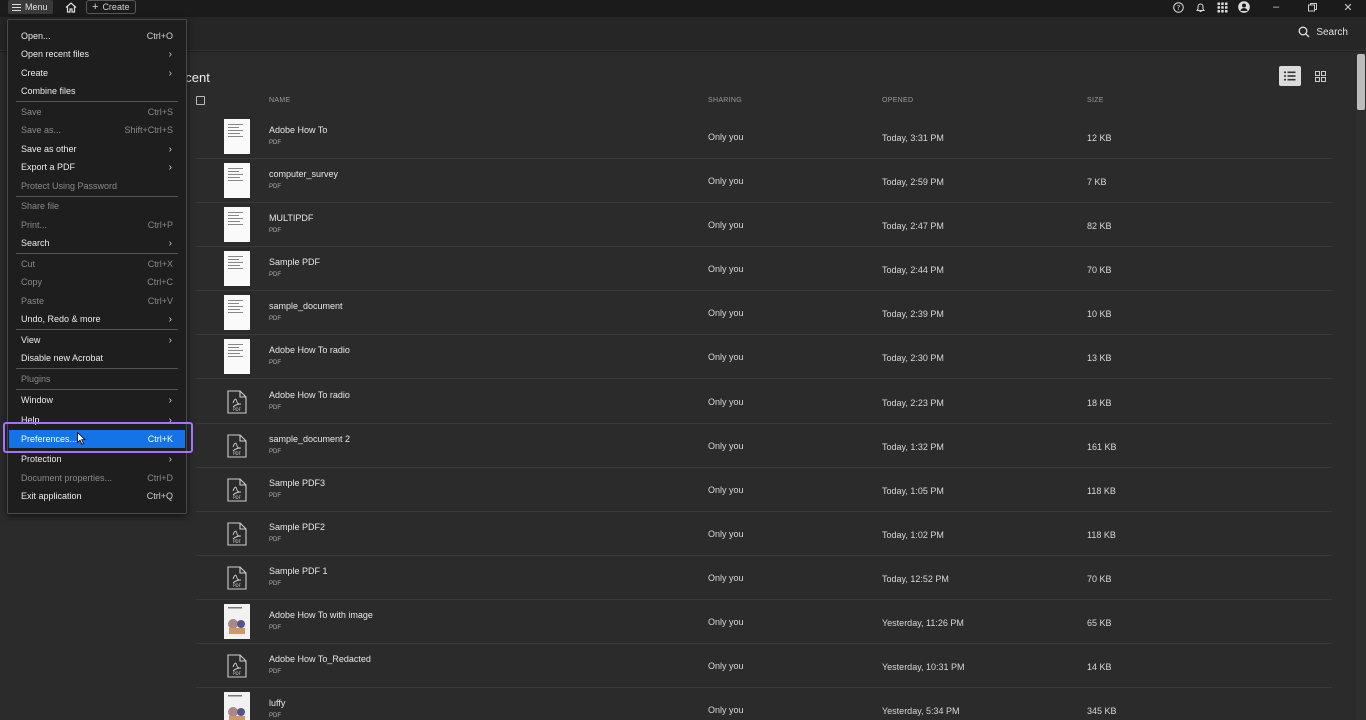  I want to click on close-icon: ✕, so click(1348, 7).